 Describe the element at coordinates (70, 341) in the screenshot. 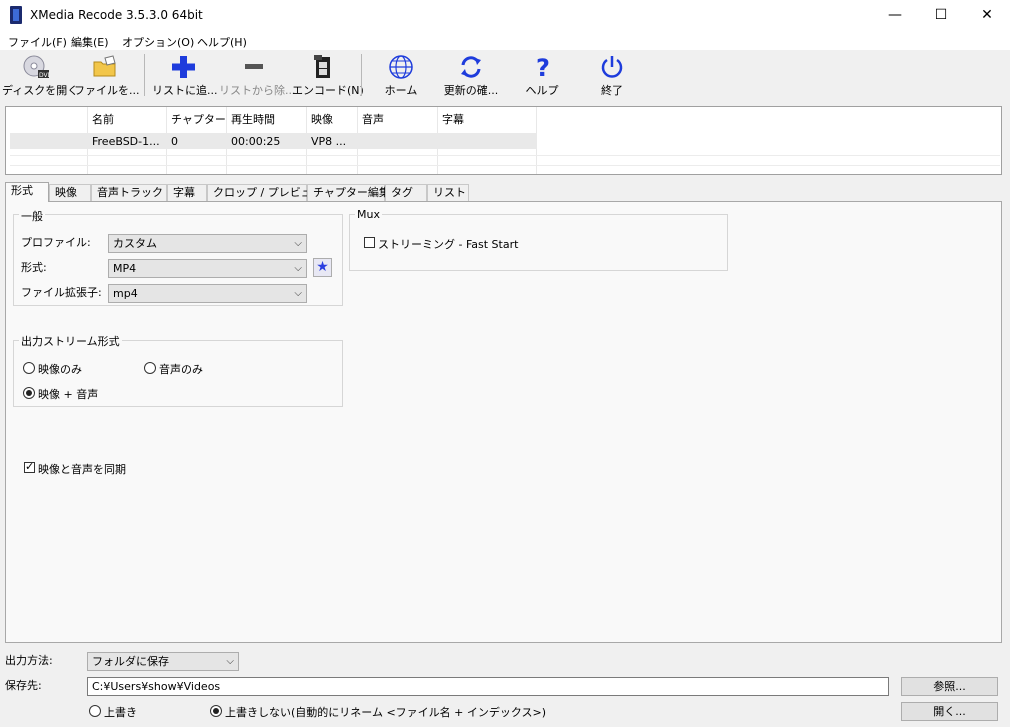

I see `output-stream-group-title: 出力ストリーム形式` at that location.